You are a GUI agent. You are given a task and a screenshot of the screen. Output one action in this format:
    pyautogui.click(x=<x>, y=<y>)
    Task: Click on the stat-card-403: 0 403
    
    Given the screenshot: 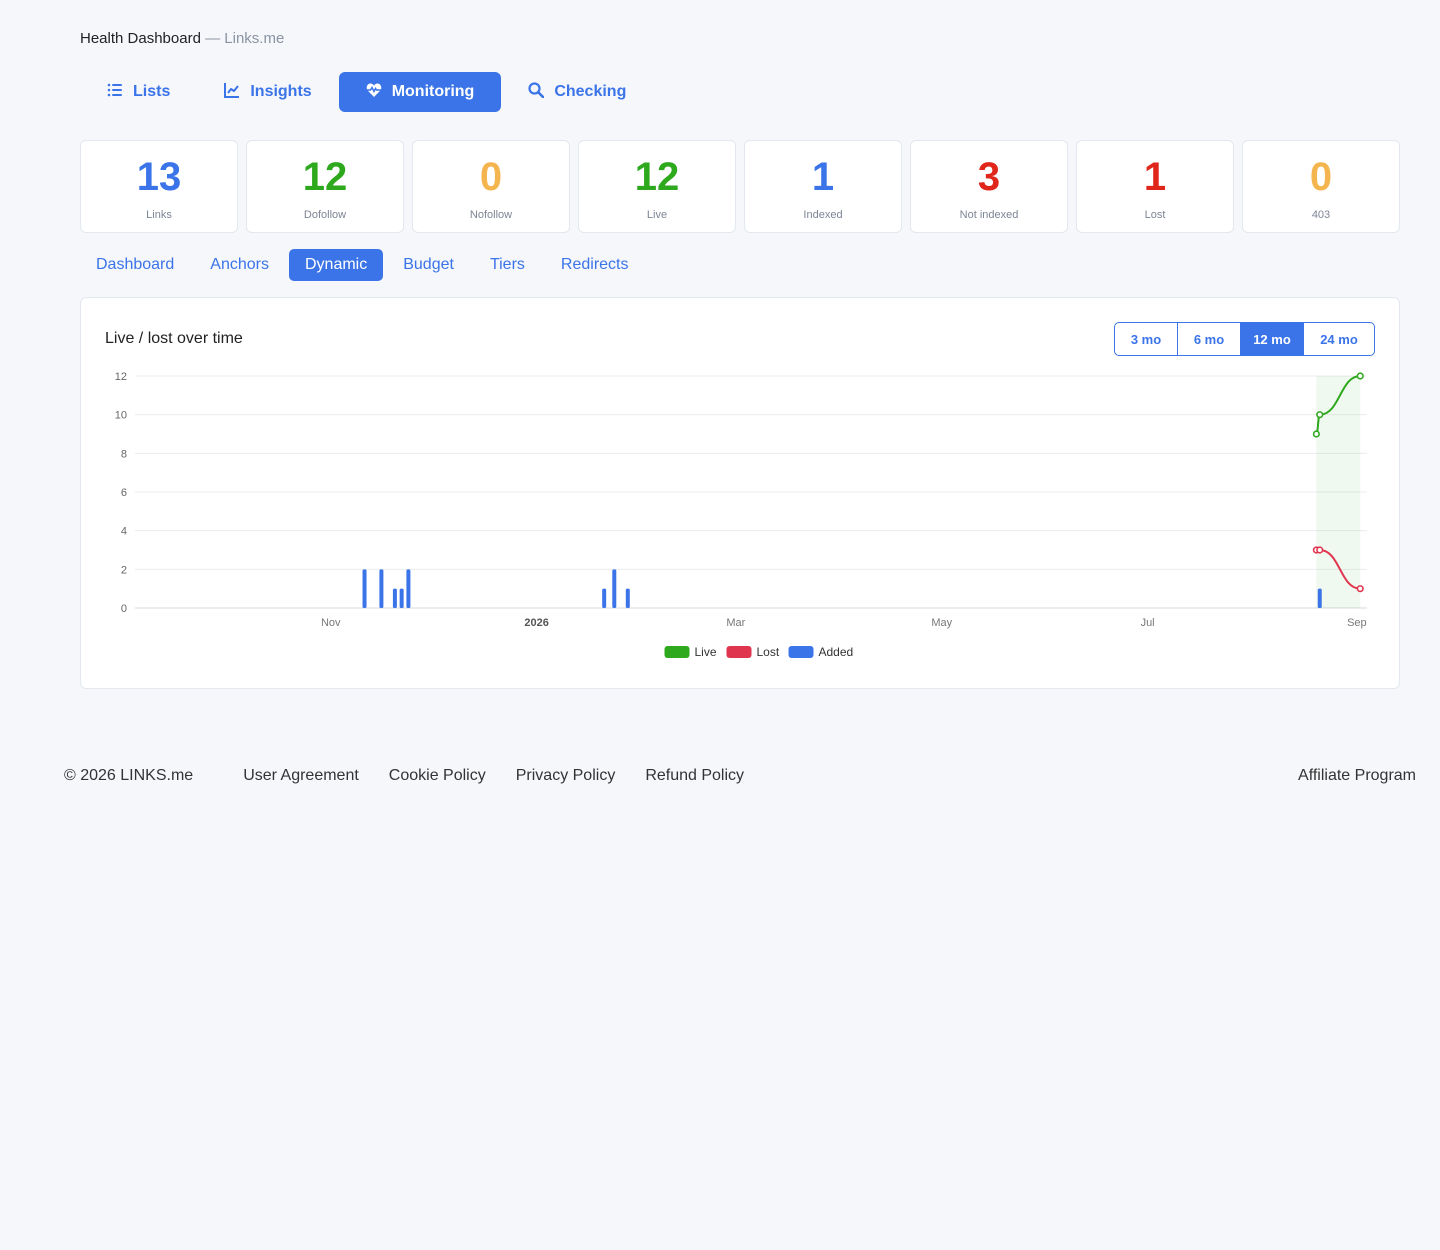 What is the action you would take?
    pyautogui.click(x=1321, y=186)
    